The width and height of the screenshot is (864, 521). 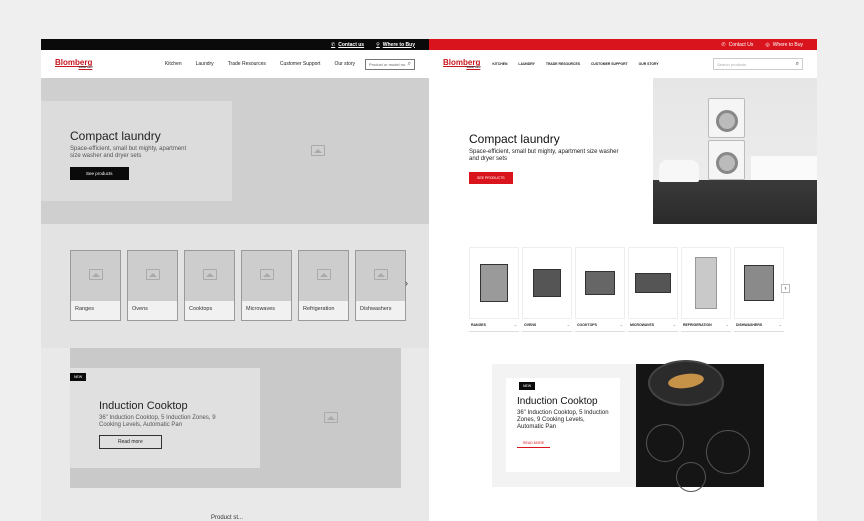 What do you see at coordinates (130, 442) in the screenshot?
I see `read-more-button: Read more` at bounding box center [130, 442].